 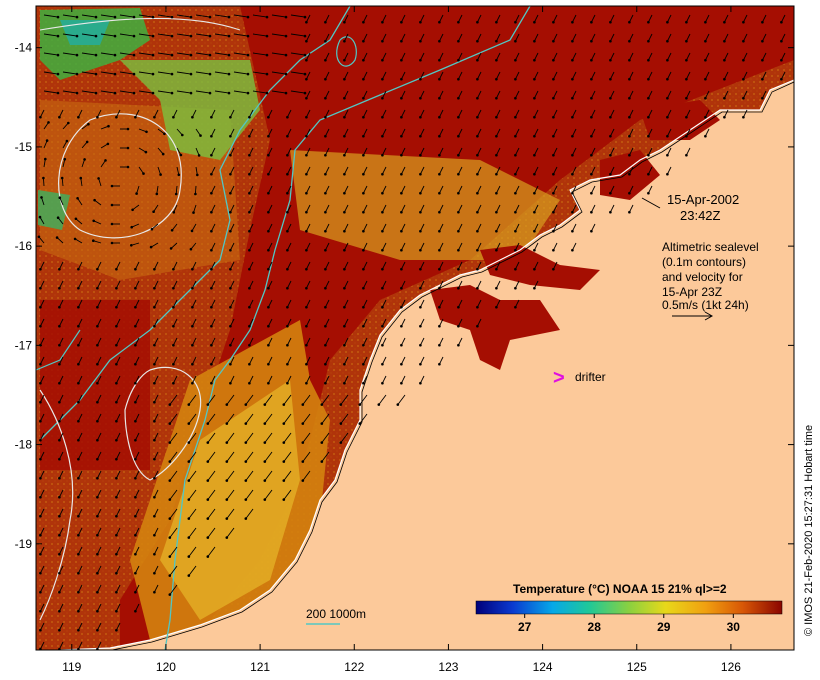 What do you see at coordinates (543, 667) in the screenshot?
I see `lon-tick-label: 124` at bounding box center [543, 667].